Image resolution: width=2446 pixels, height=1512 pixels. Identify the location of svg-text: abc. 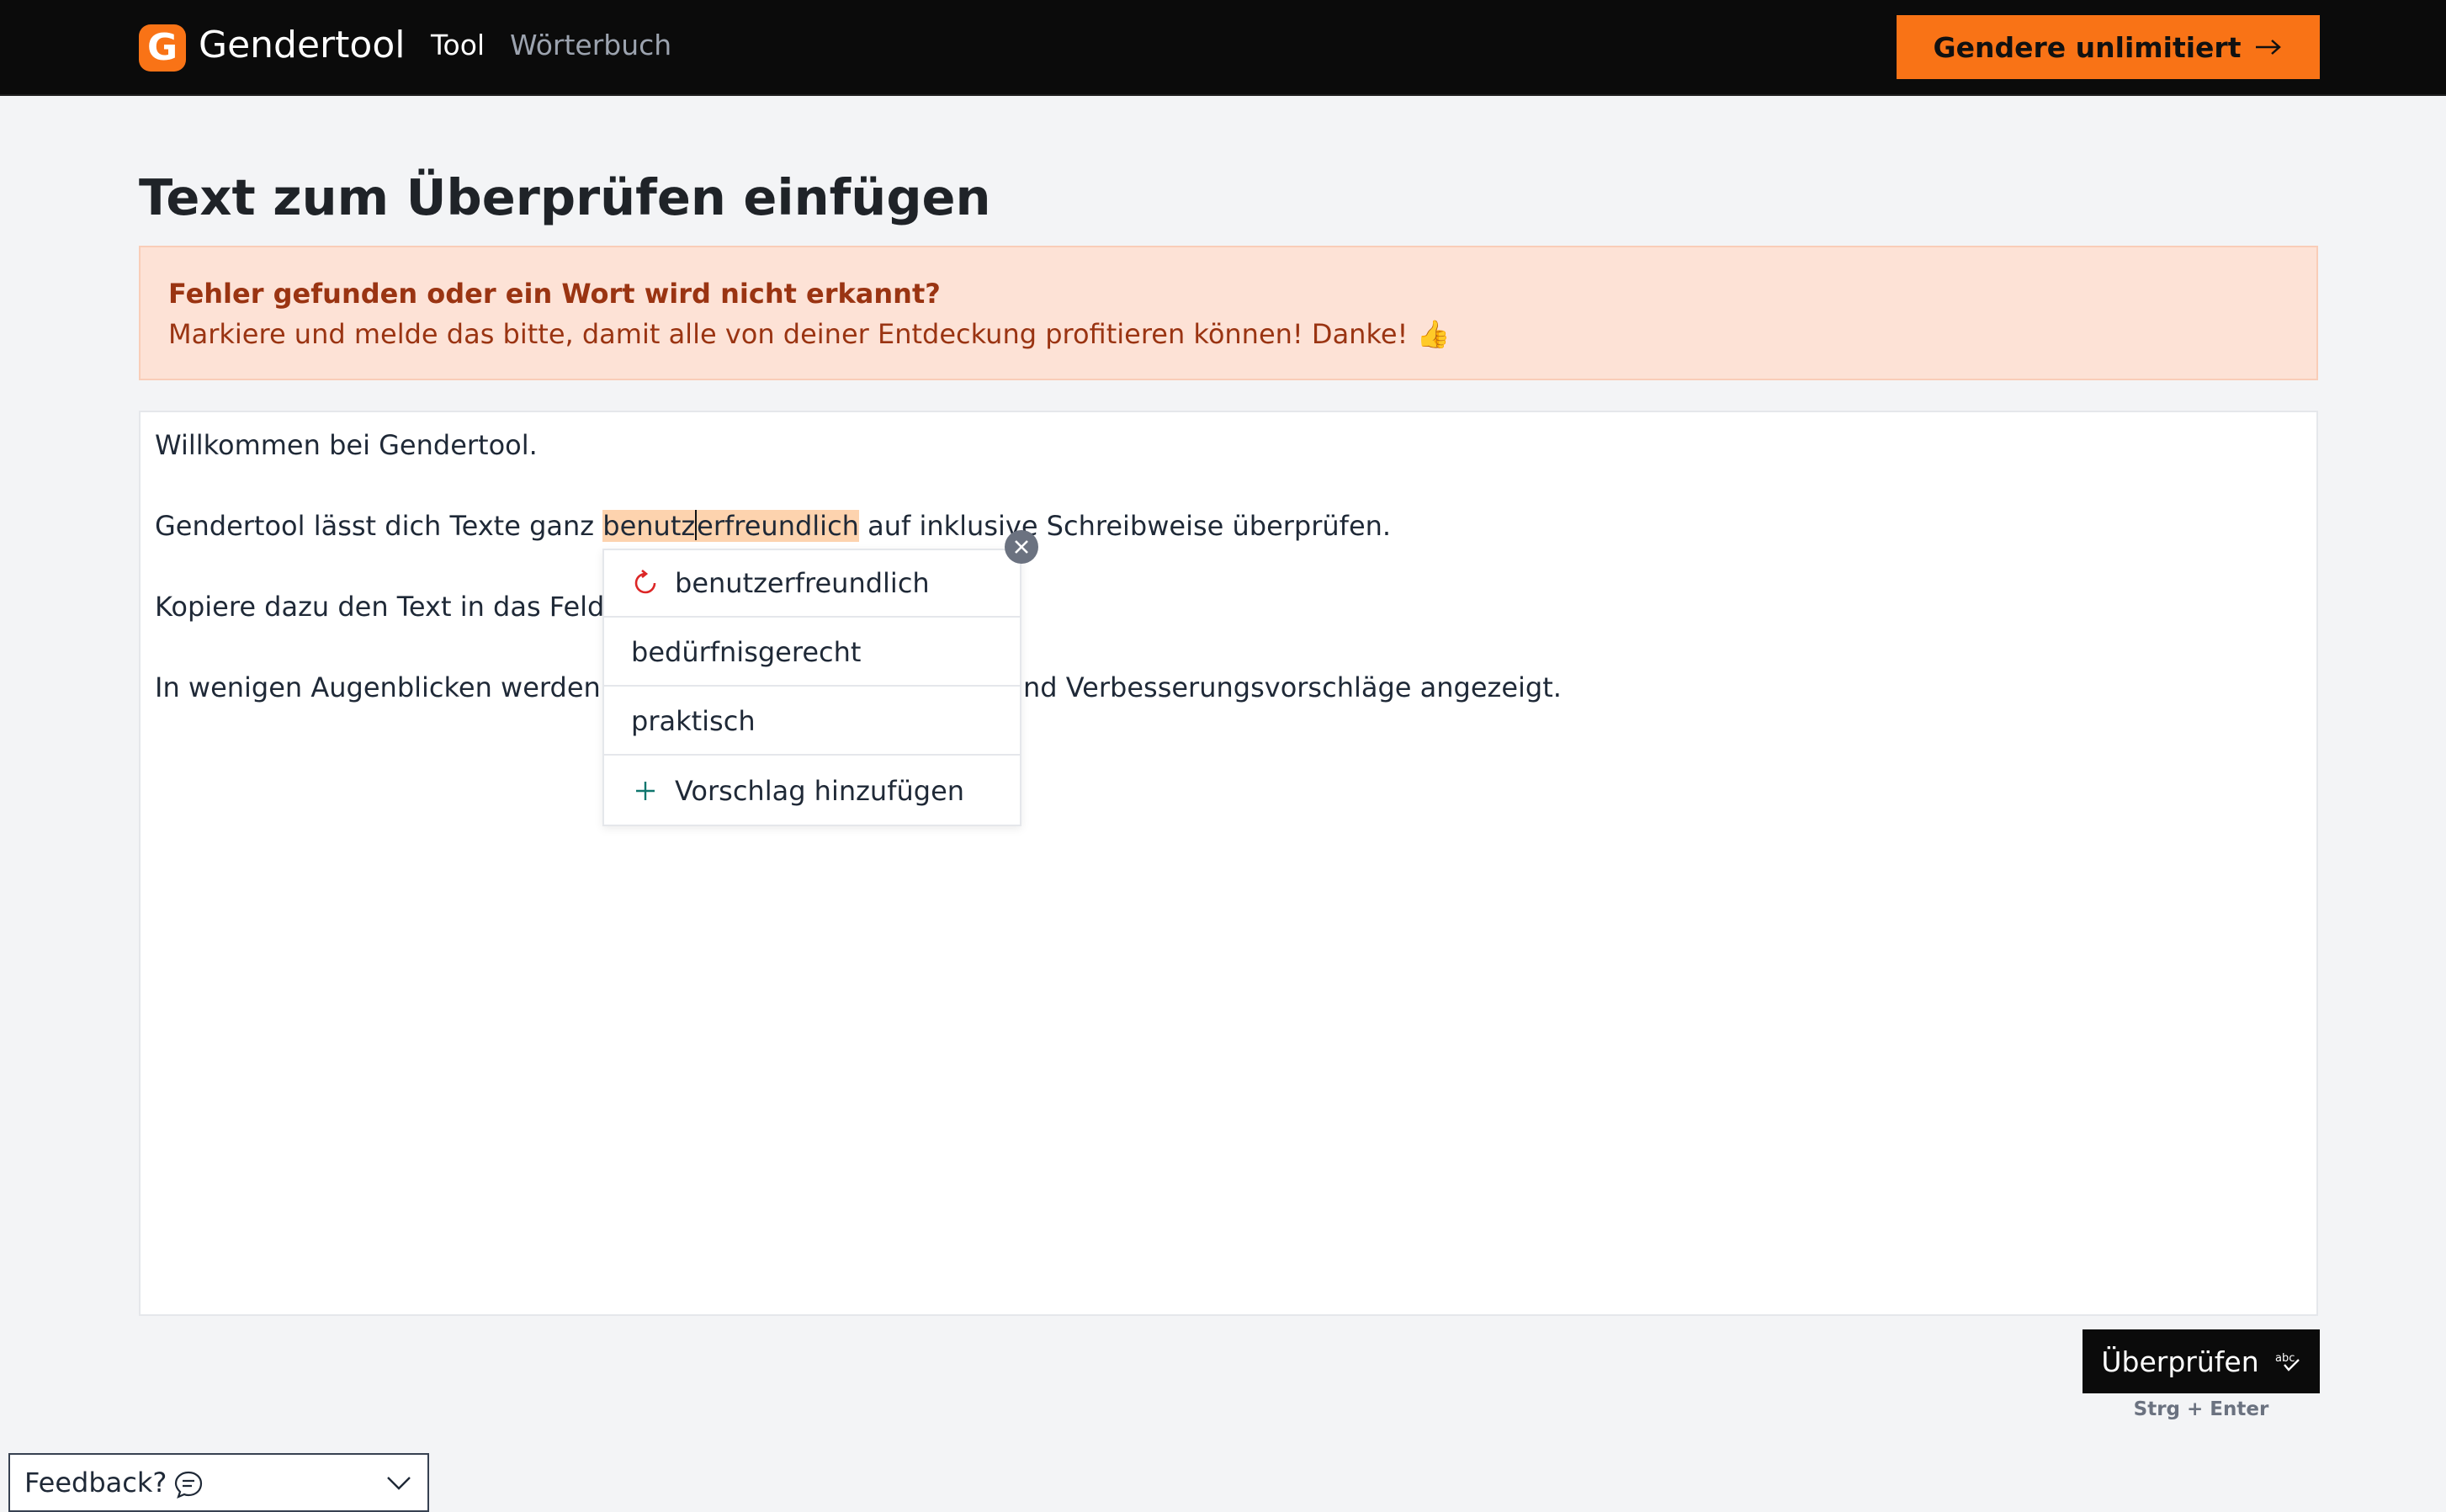
(2285, 1358).